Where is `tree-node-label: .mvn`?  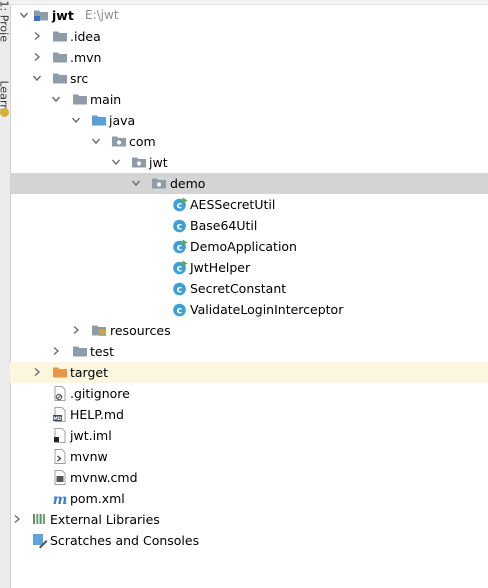
tree-node-label: .mvn is located at coordinates (86, 57).